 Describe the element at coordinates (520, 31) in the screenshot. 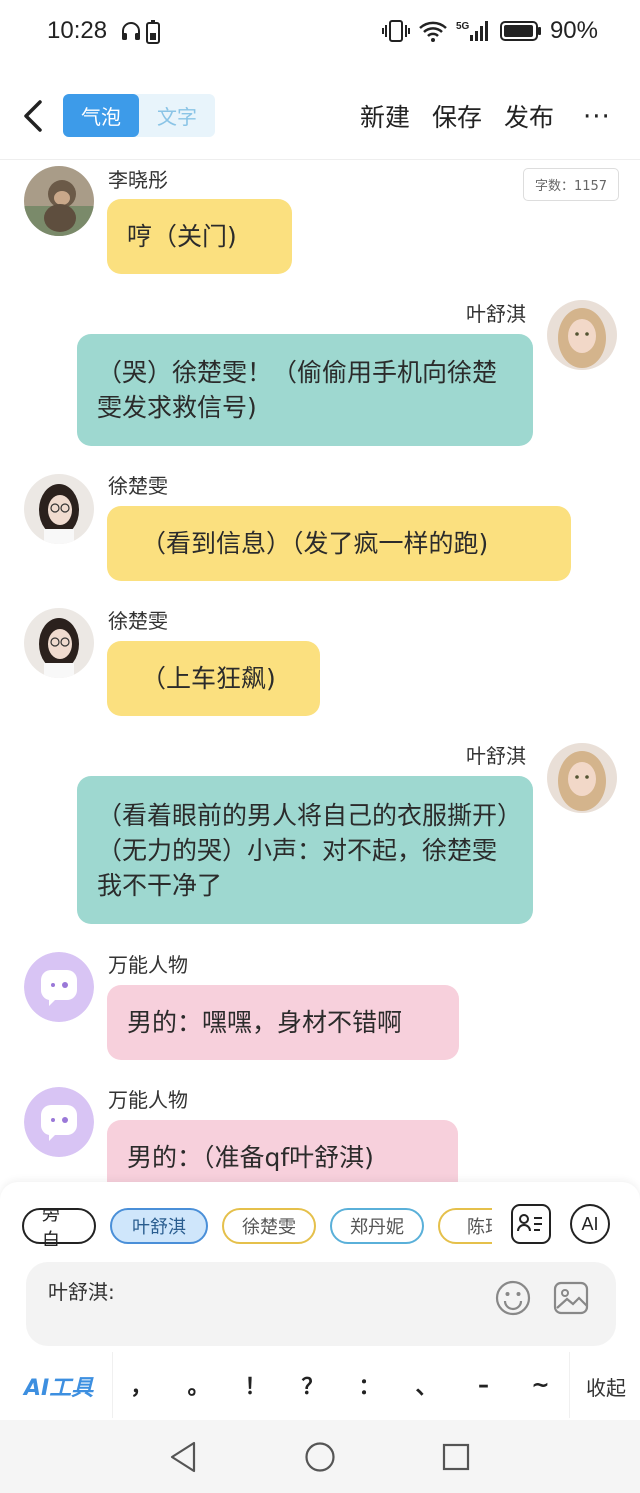

I see `battery-icon` at that location.